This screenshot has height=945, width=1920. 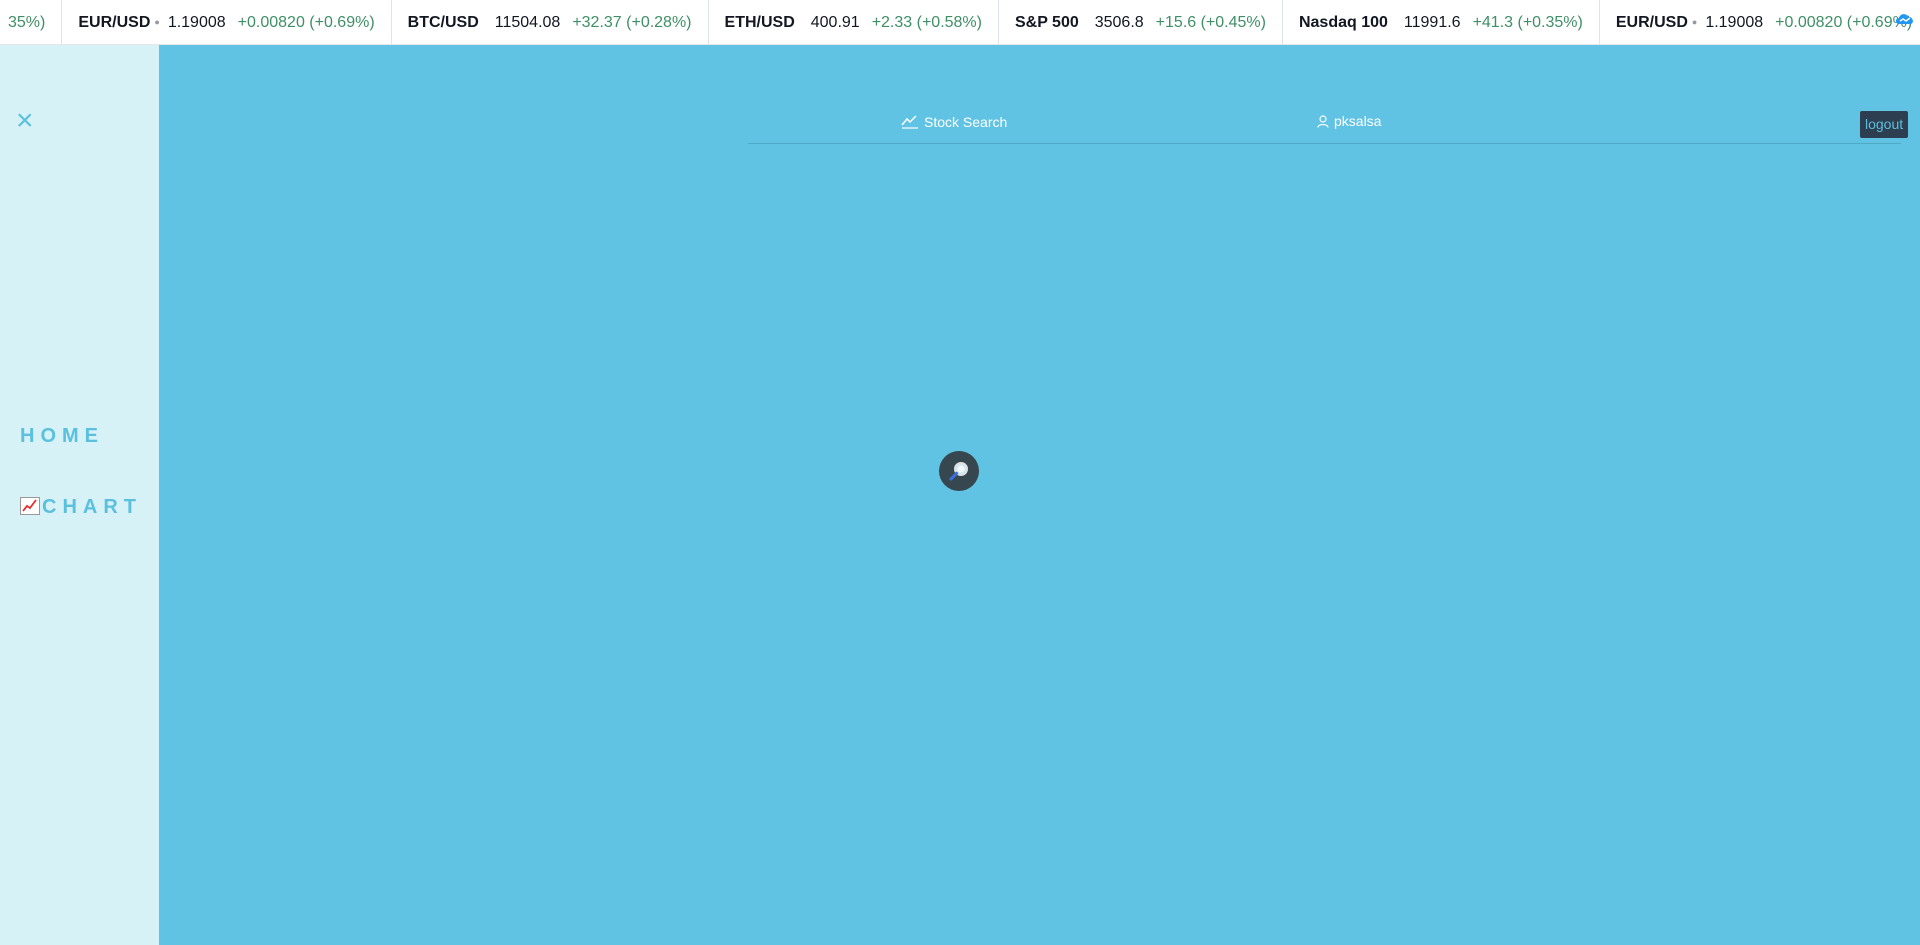 I want to click on close-icon: ×, so click(x=28, y=121).